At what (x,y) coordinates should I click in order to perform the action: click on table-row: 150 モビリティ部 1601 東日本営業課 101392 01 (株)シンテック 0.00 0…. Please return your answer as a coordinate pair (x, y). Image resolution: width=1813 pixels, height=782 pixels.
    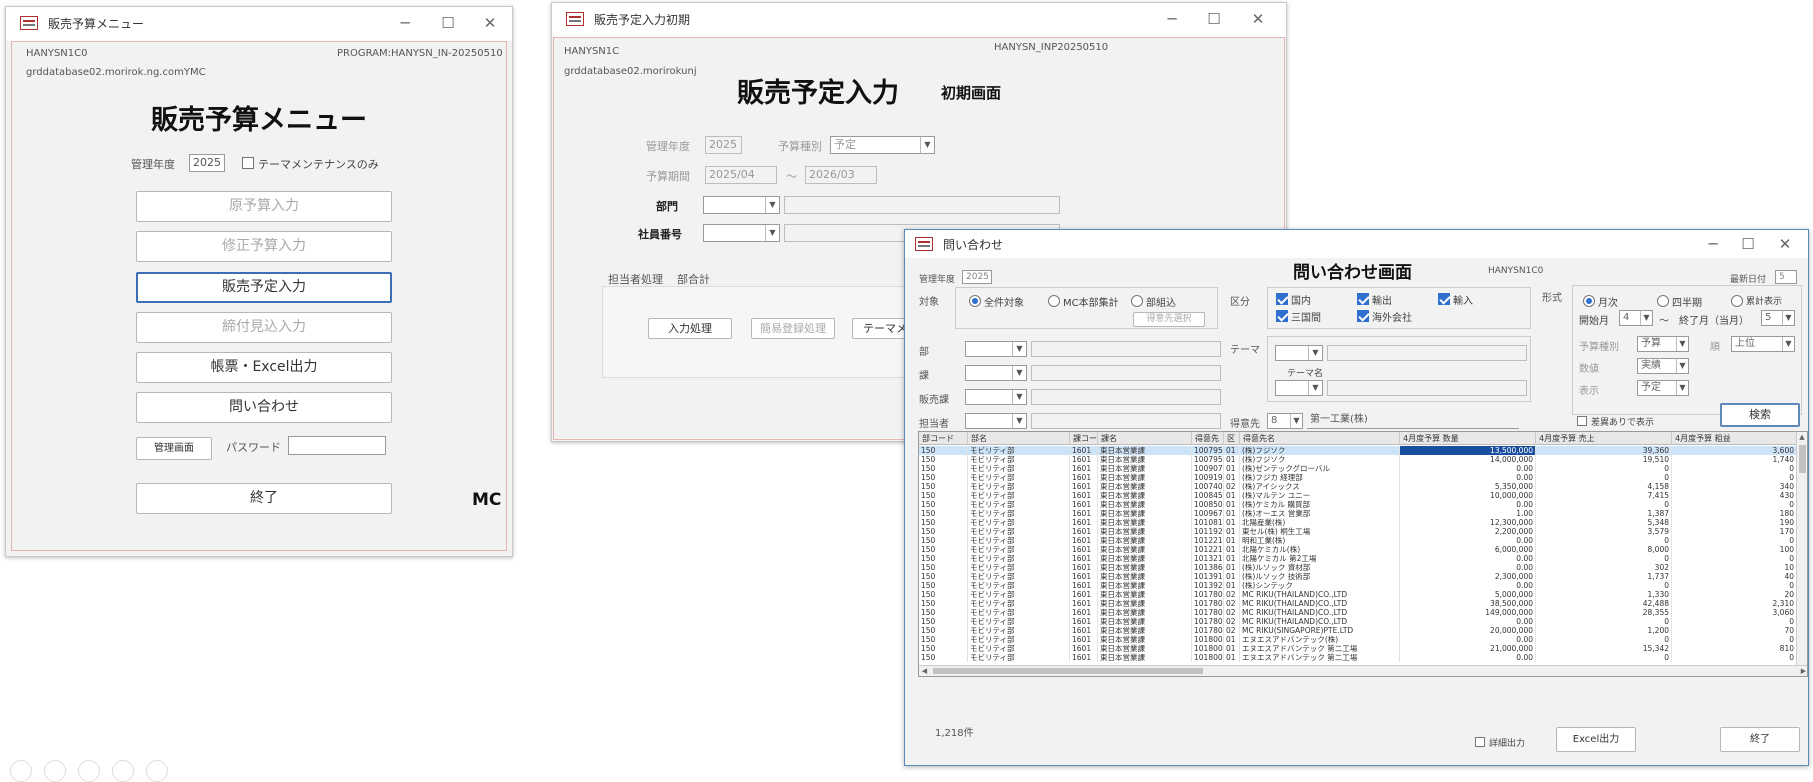
    Looking at the image, I should click on (1358, 585).